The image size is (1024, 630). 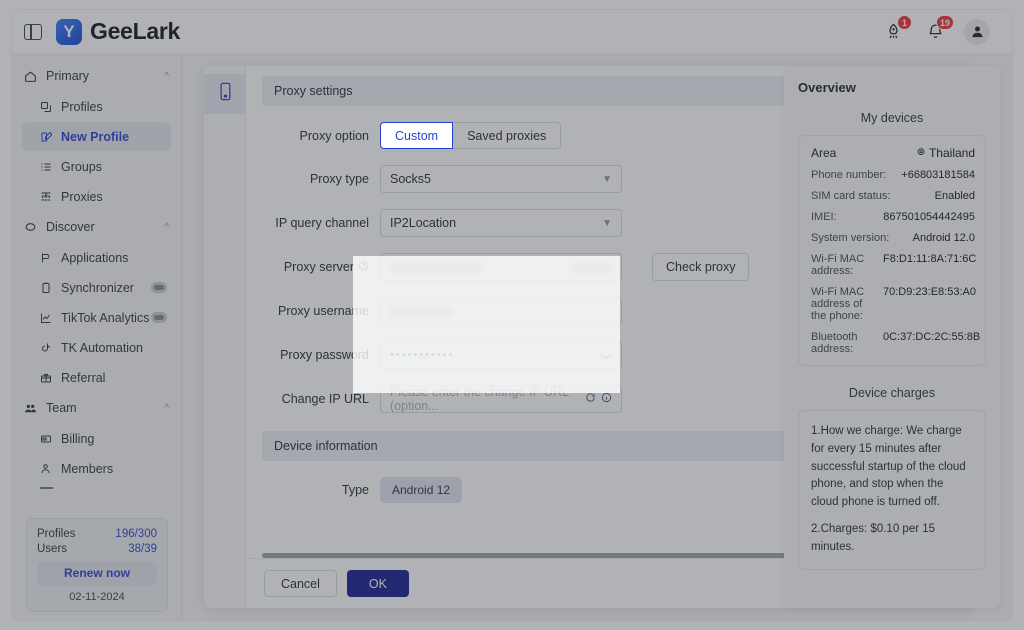 I want to click on sidebar-group-discover: Discover ^, so click(x=96, y=227).